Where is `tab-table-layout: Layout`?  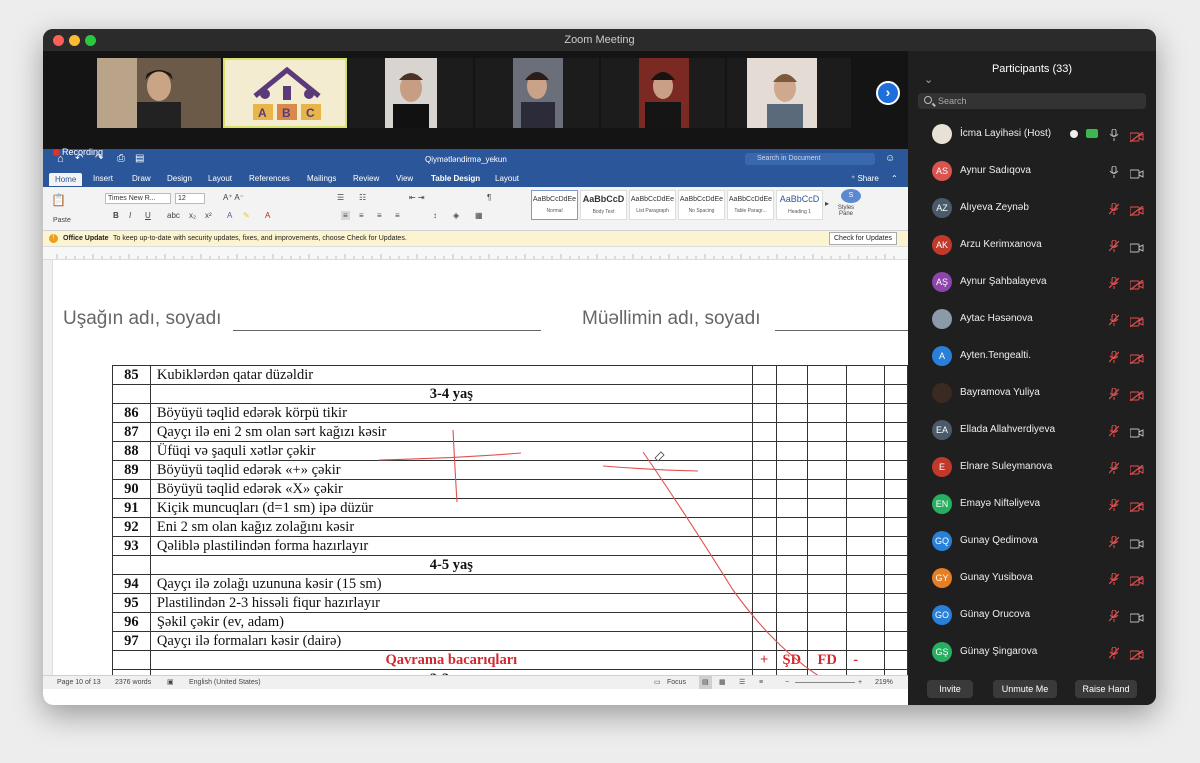 tab-table-layout: Layout is located at coordinates (507, 178).